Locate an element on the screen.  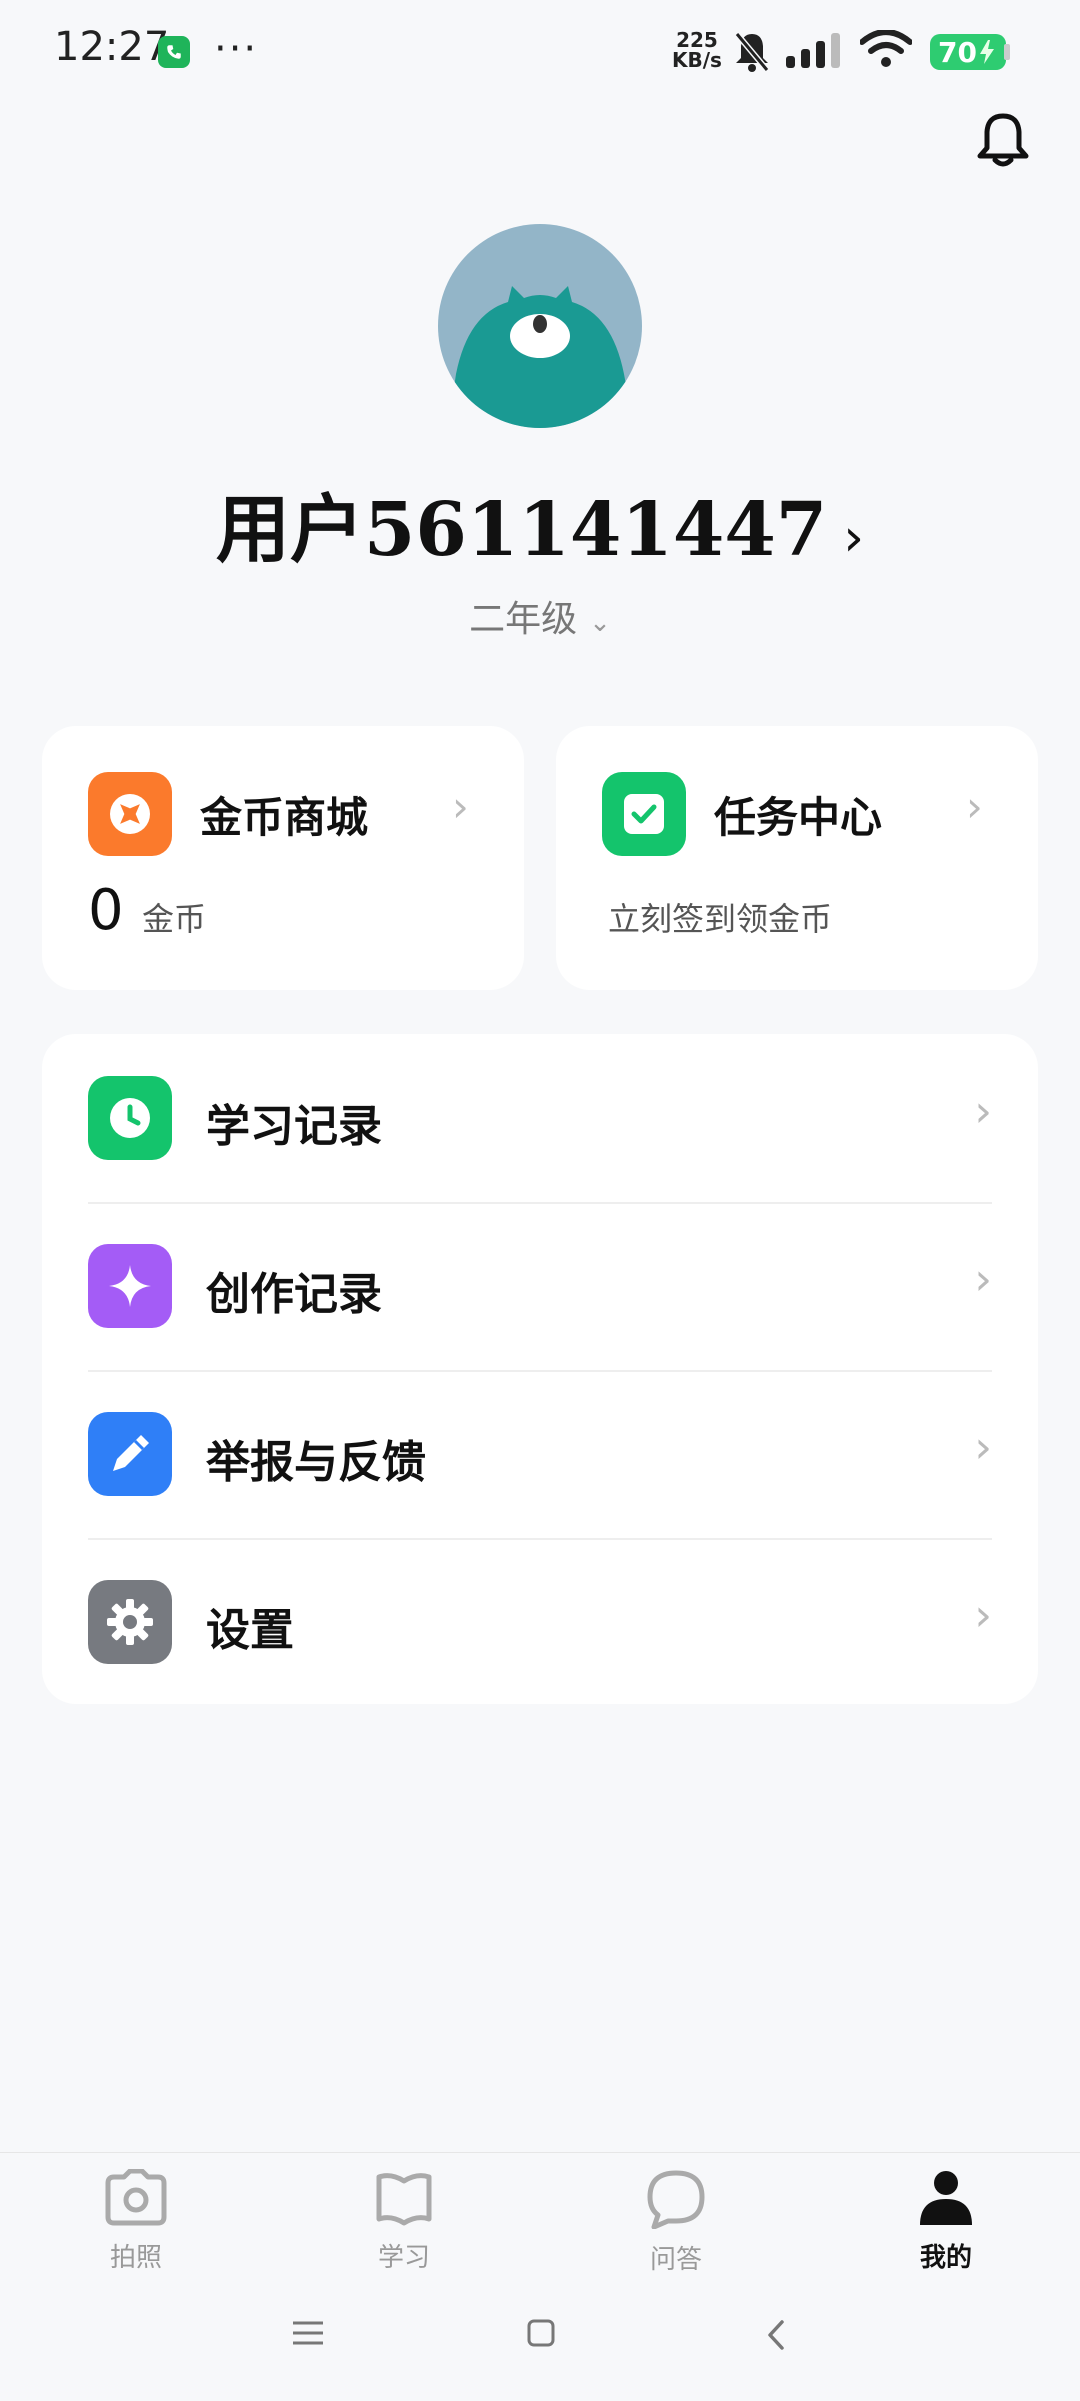
coin-mall-title: 金币商城 is located at coordinates (284, 817).